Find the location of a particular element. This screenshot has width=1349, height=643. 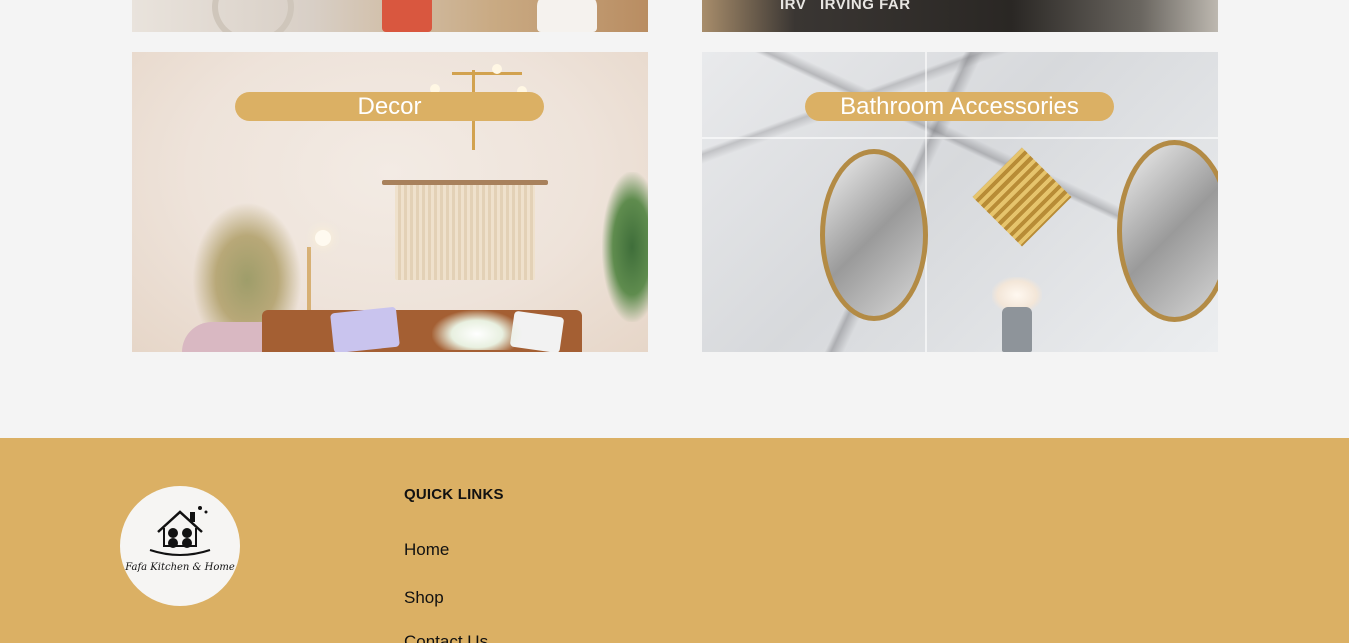

footer-link-contact-us: Contact Us is located at coordinates (446, 637).